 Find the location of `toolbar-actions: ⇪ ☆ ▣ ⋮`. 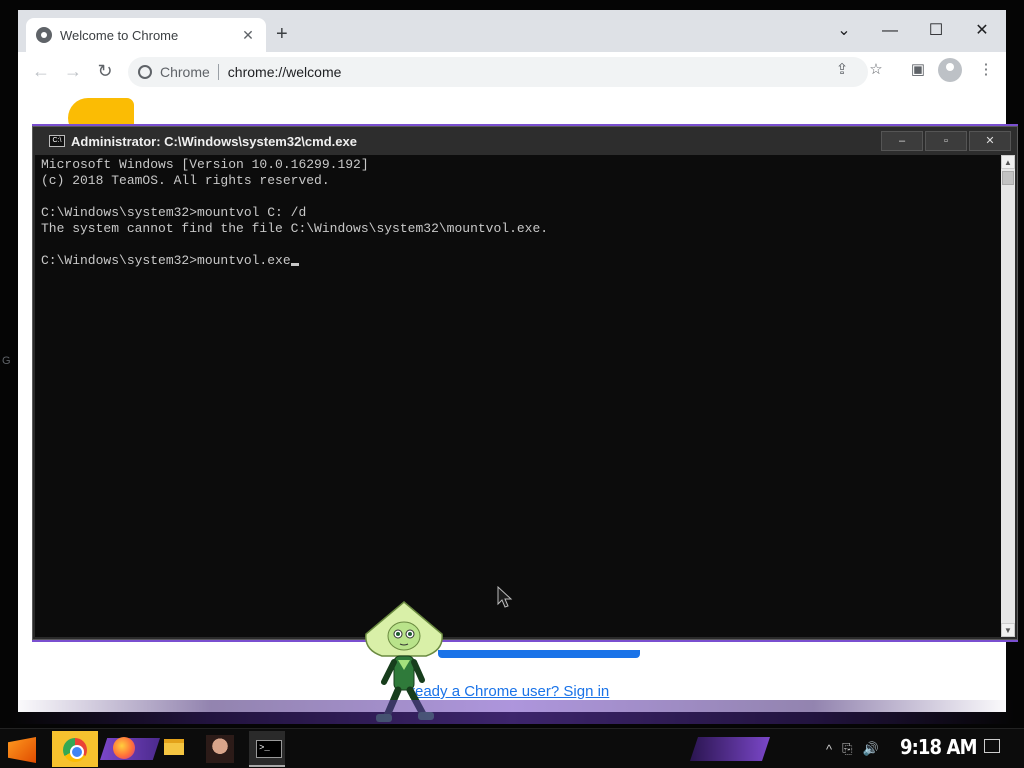

toolbar-actions: ⇪ ☆ ▣ ⋮ is located at coordinates (914, 70).